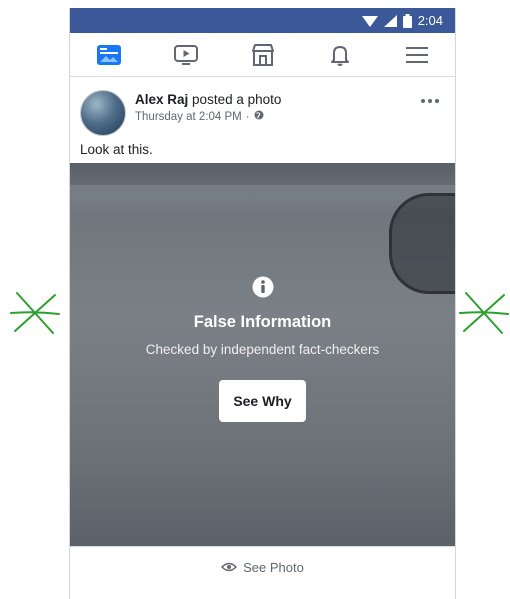  What do you see at coordinates (103, 113) in the screenshot?
I see `avatar` at bounding box center [103, 113].